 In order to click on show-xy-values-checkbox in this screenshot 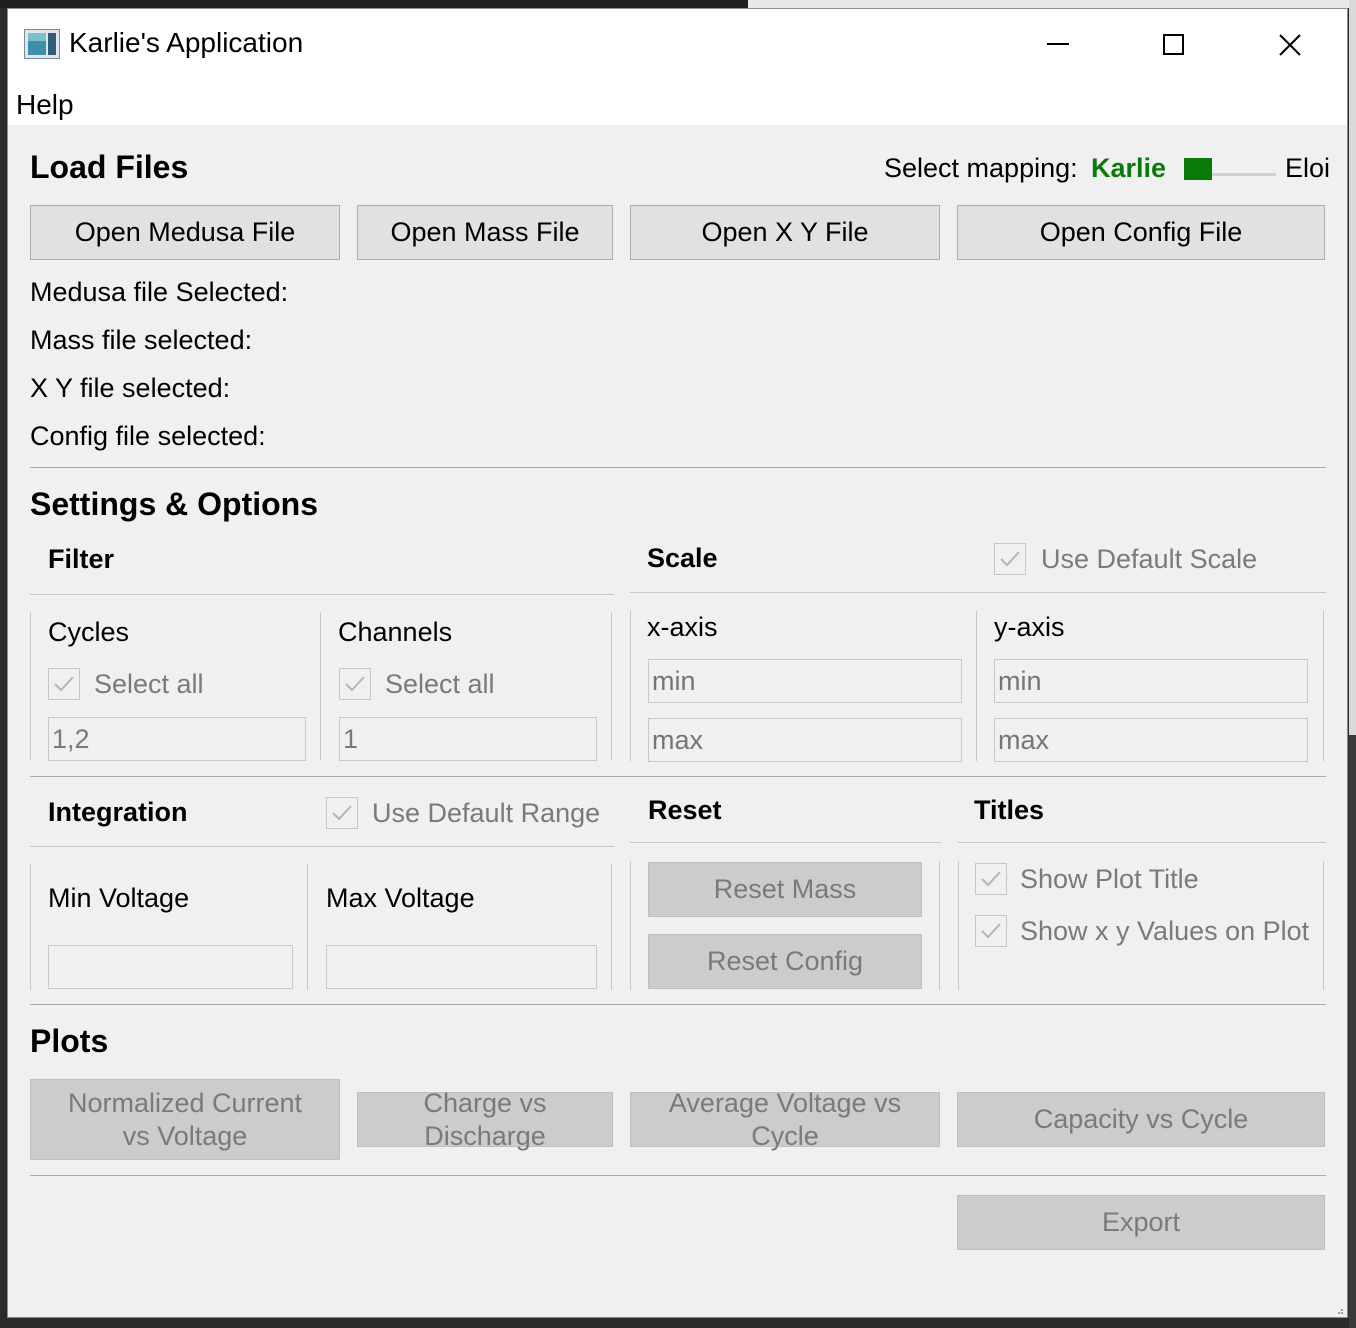, I will do `click(991, 931)`.